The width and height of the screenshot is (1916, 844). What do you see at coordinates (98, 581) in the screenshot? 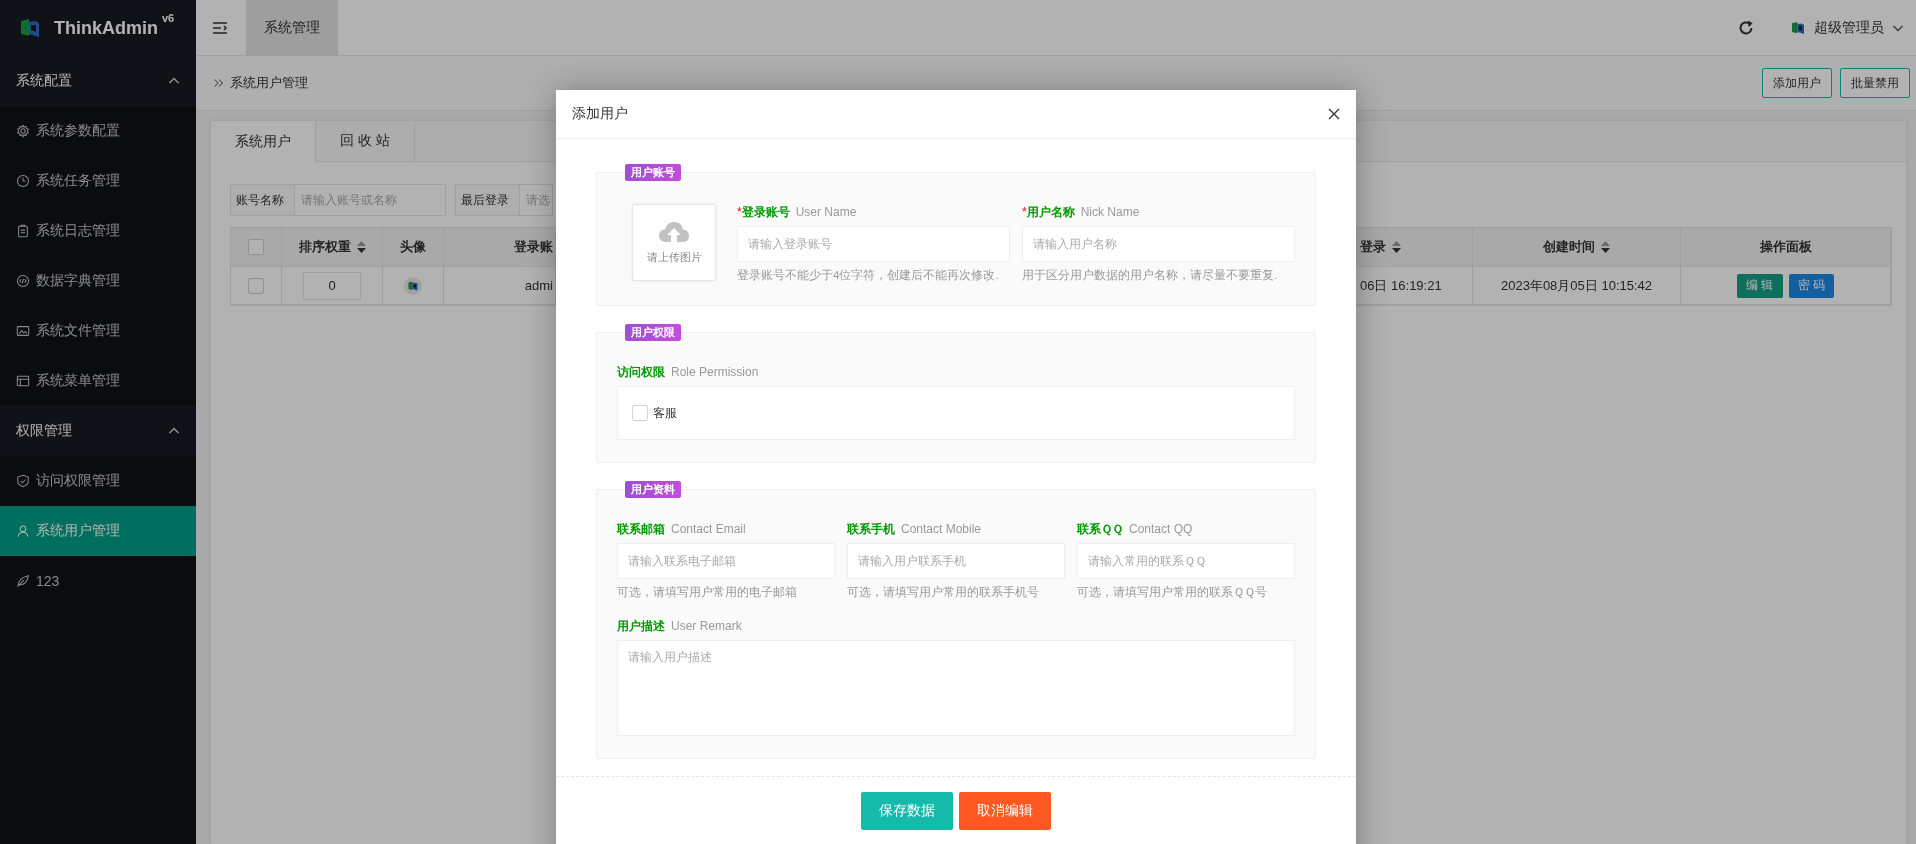
I see `sidebar-item: 123` at bounding box center [98, 581].